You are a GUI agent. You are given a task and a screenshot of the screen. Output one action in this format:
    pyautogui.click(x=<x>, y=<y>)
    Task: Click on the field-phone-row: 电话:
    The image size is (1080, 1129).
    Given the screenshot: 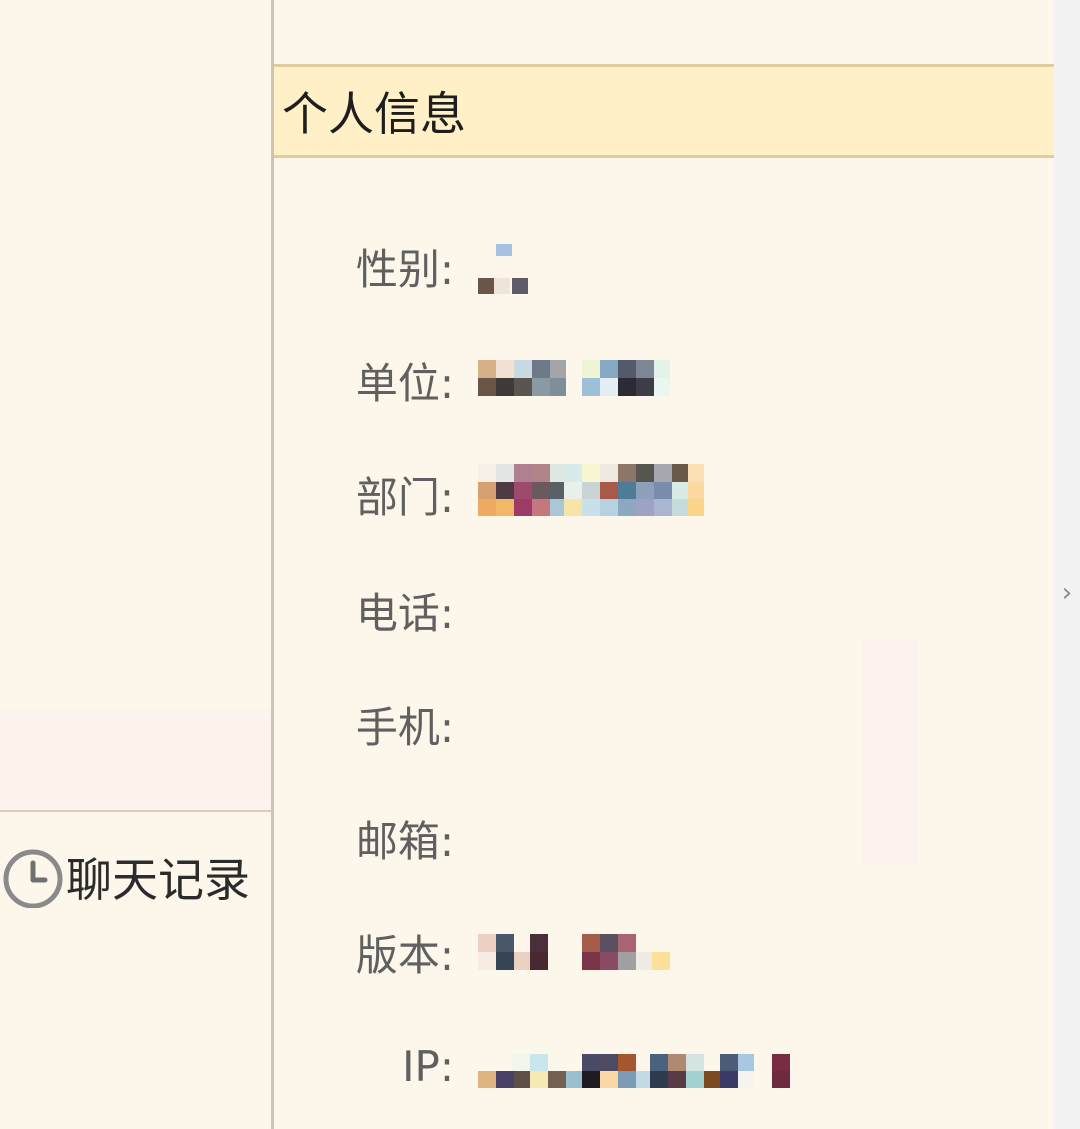 What is the action you would take?
    pyautogui.click(x=654, y=610)
    